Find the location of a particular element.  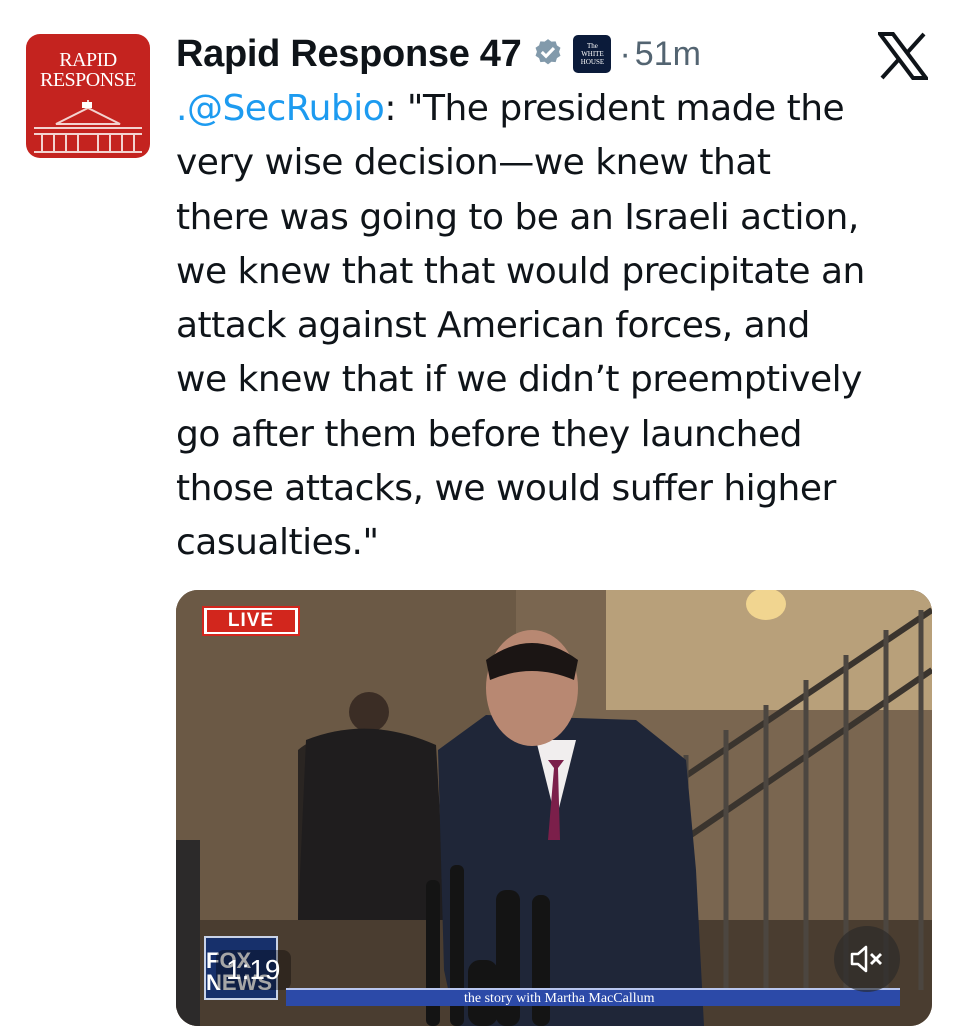

tweet-header: Rapid Response 47 The WHITE HOUSE · 51m is located at coordinates (438, 54).